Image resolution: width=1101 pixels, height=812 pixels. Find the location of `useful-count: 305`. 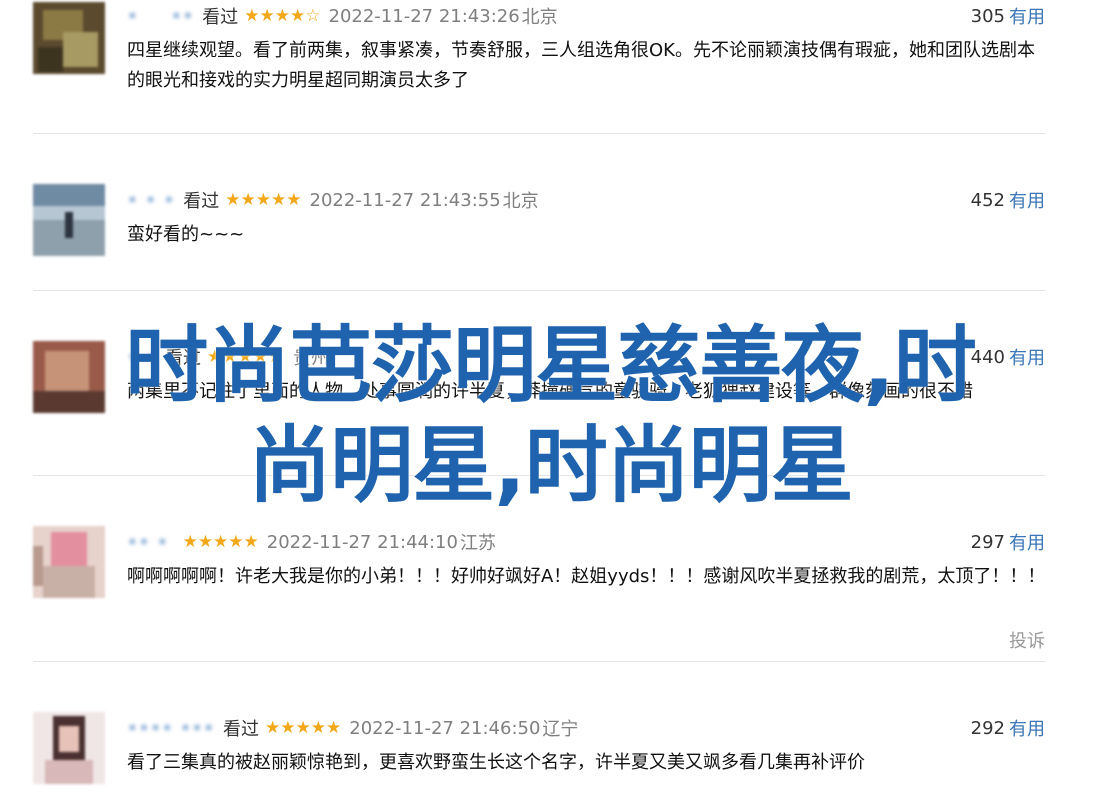

useful-count: 305 is located at coordinates (987, 16).